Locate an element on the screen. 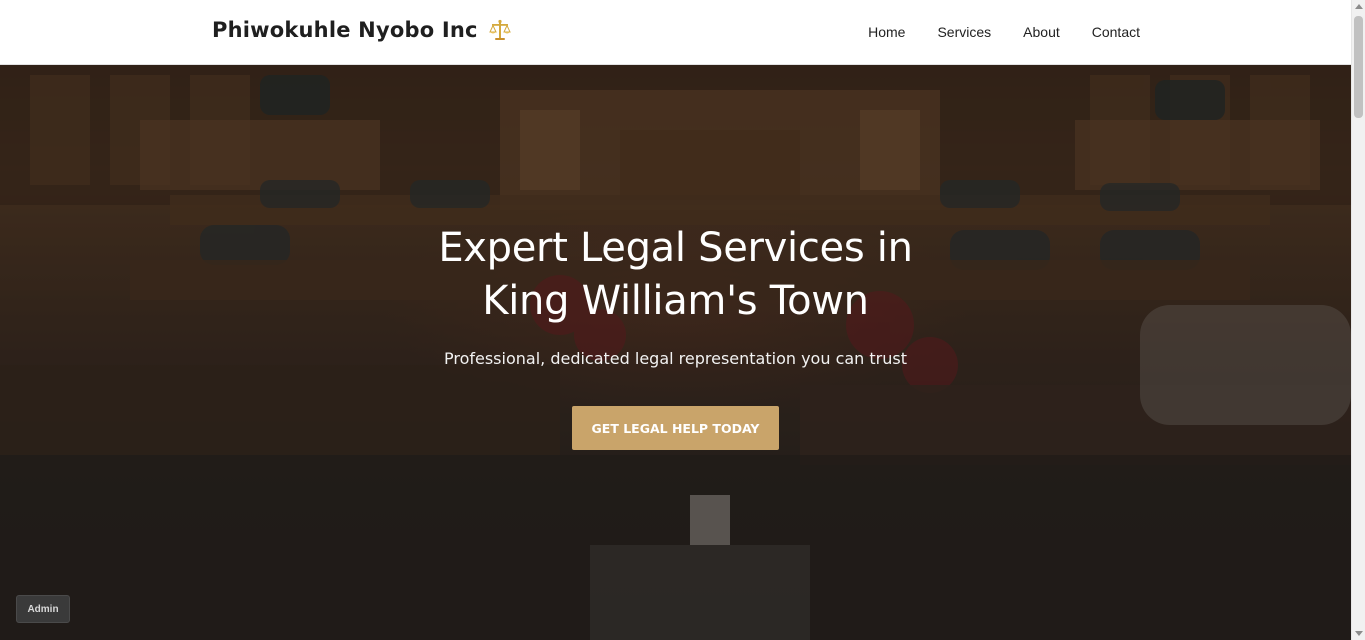 This screenshot has height=640, width=1365. nav-home: Home is located at coordinates (886, 32).